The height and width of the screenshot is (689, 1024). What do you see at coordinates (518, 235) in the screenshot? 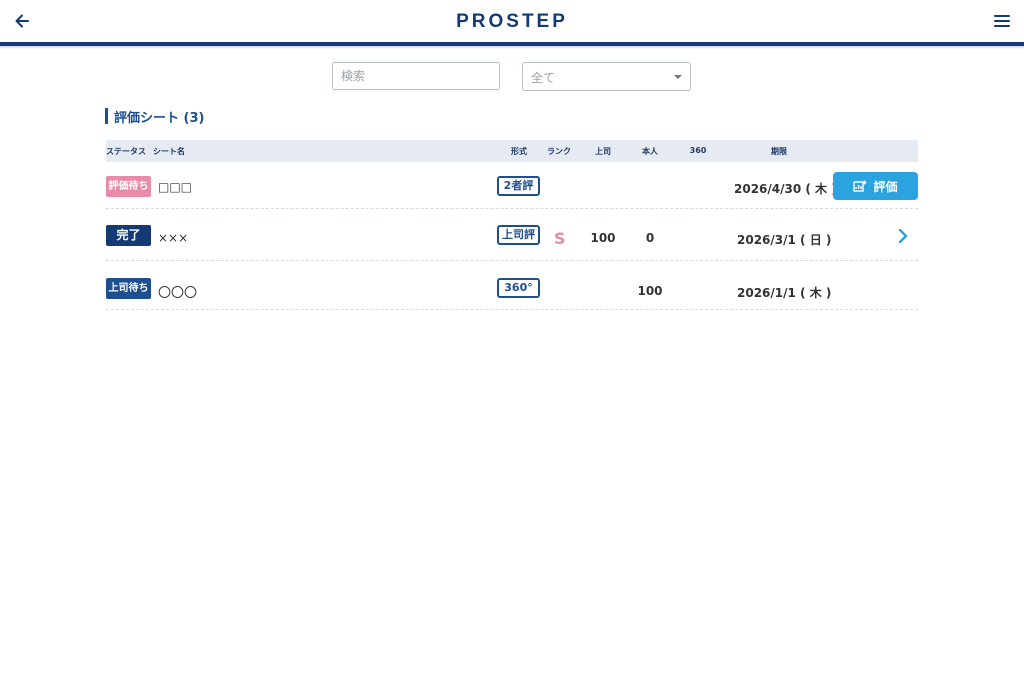
I see `type-badge: 上司評` at bounding box center [518, 235].